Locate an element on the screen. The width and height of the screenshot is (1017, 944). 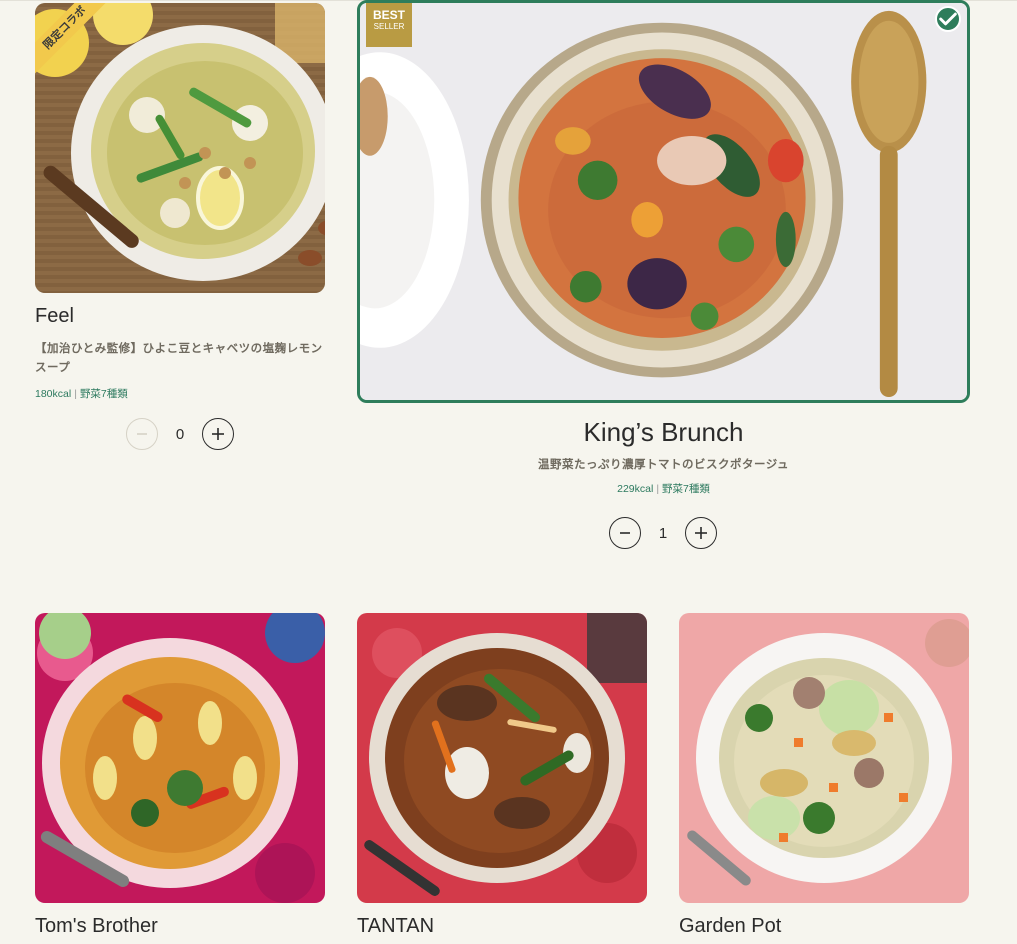
product-description: 温野菜たっぷり濃厚トマトのビスクポタージュ is located at coordinates (663, 465).